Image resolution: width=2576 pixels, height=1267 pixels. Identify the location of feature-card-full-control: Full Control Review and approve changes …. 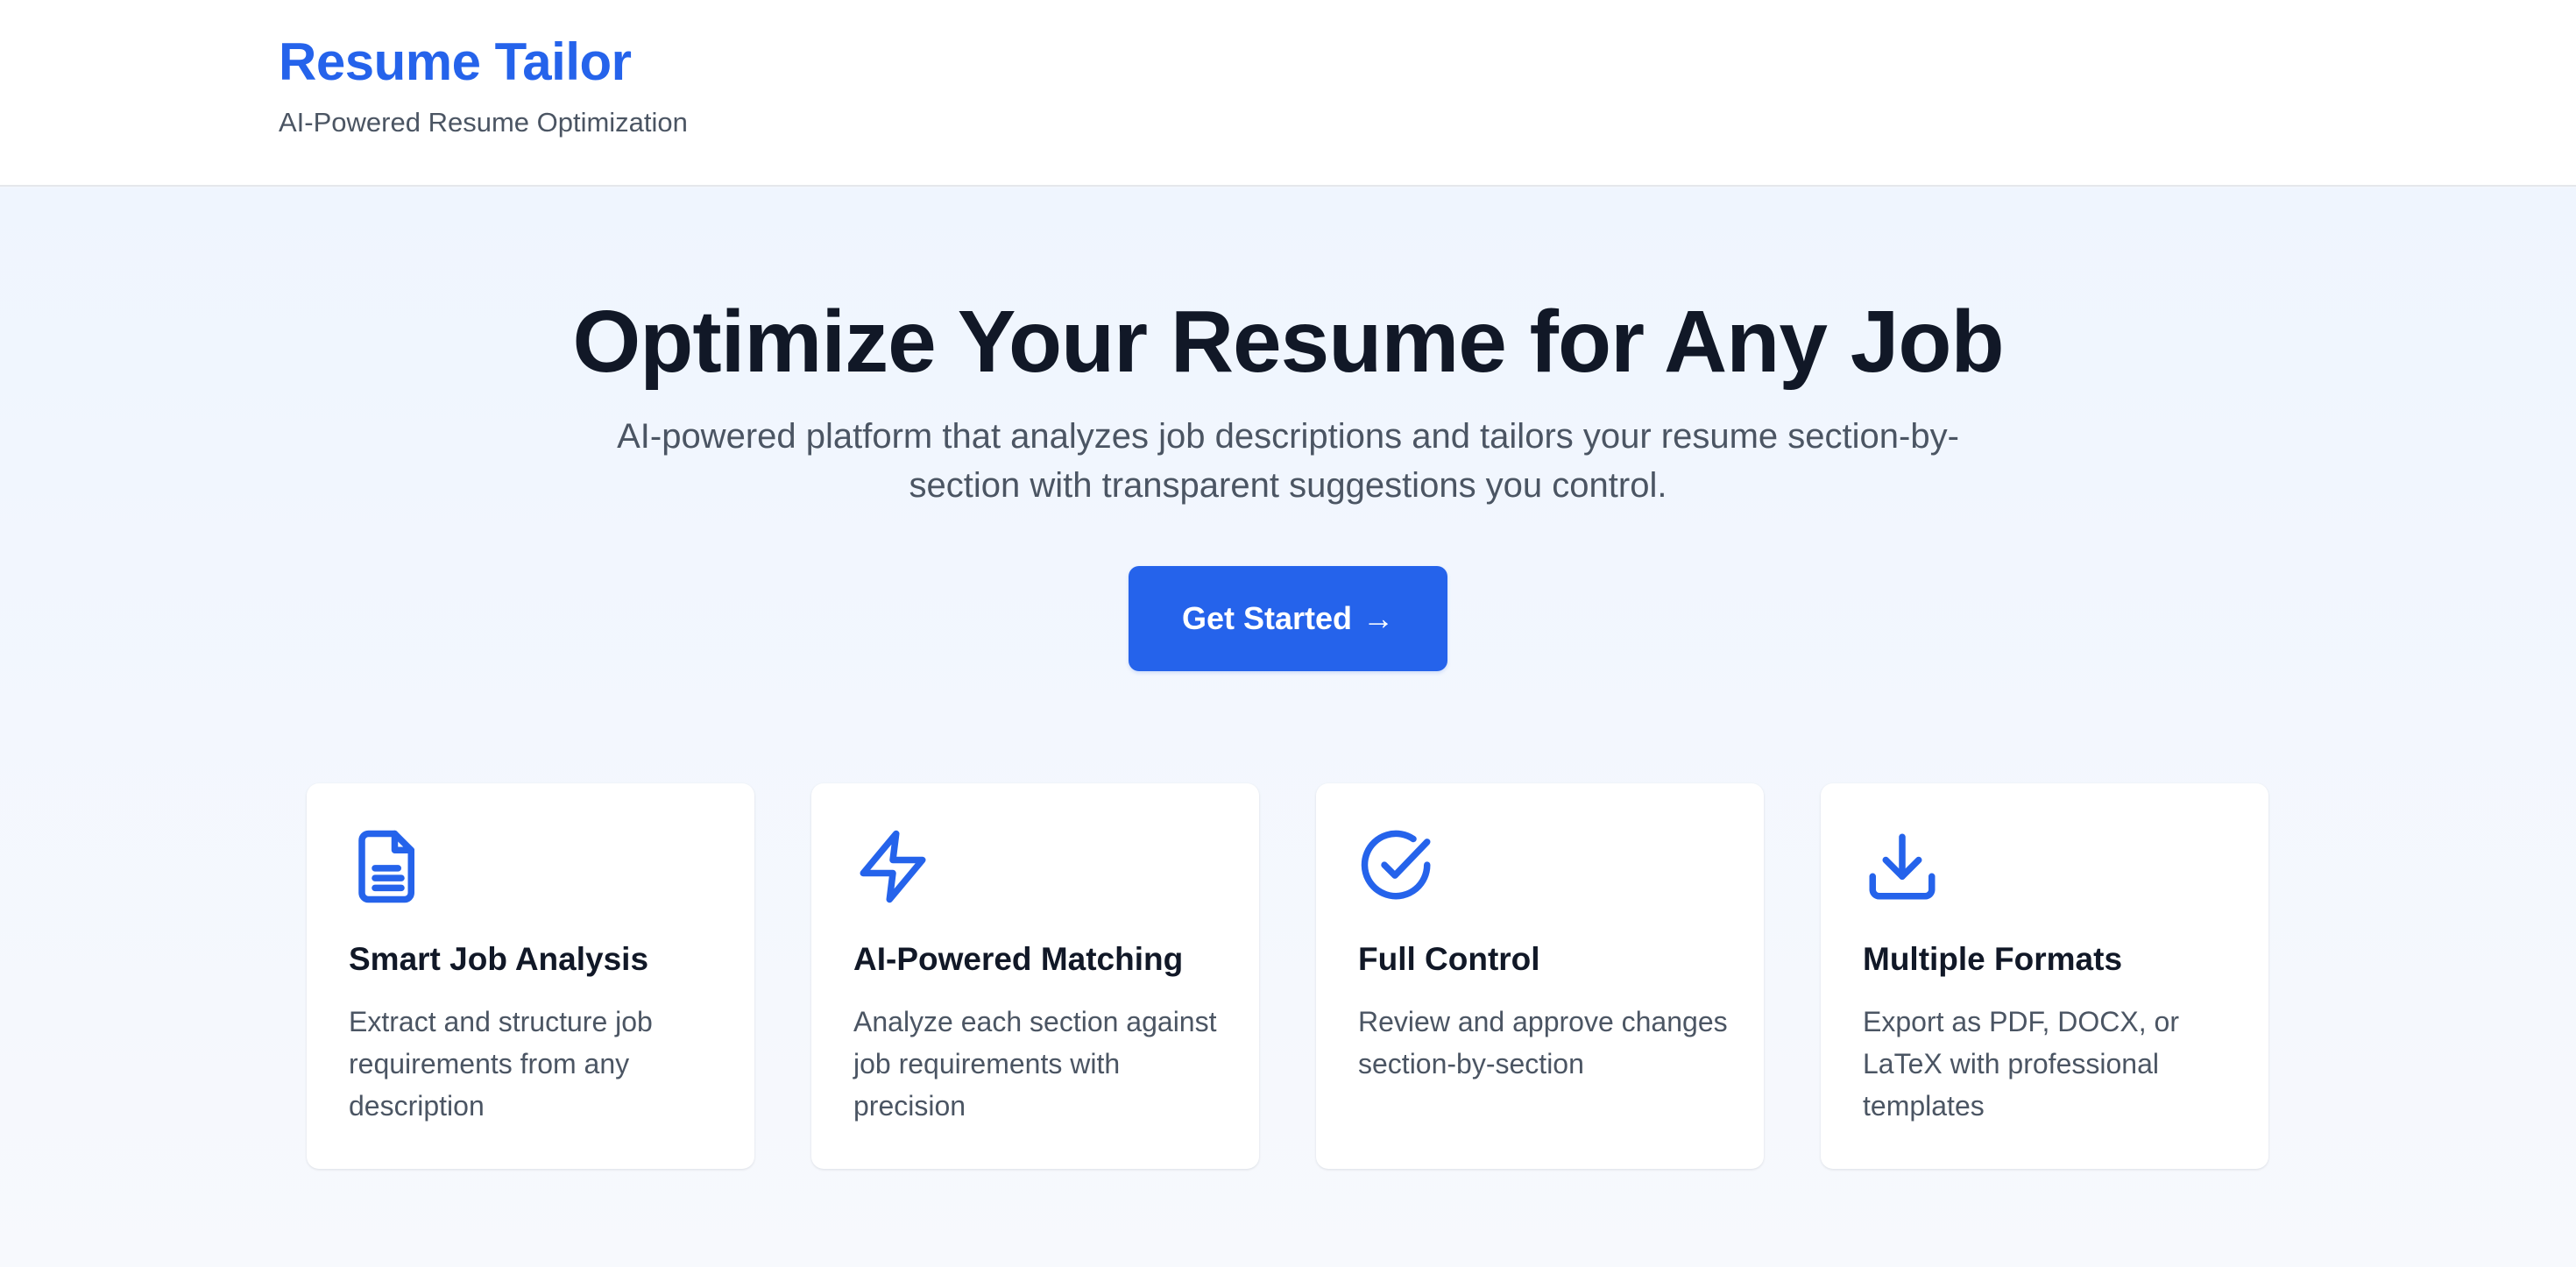
(1540, 976).